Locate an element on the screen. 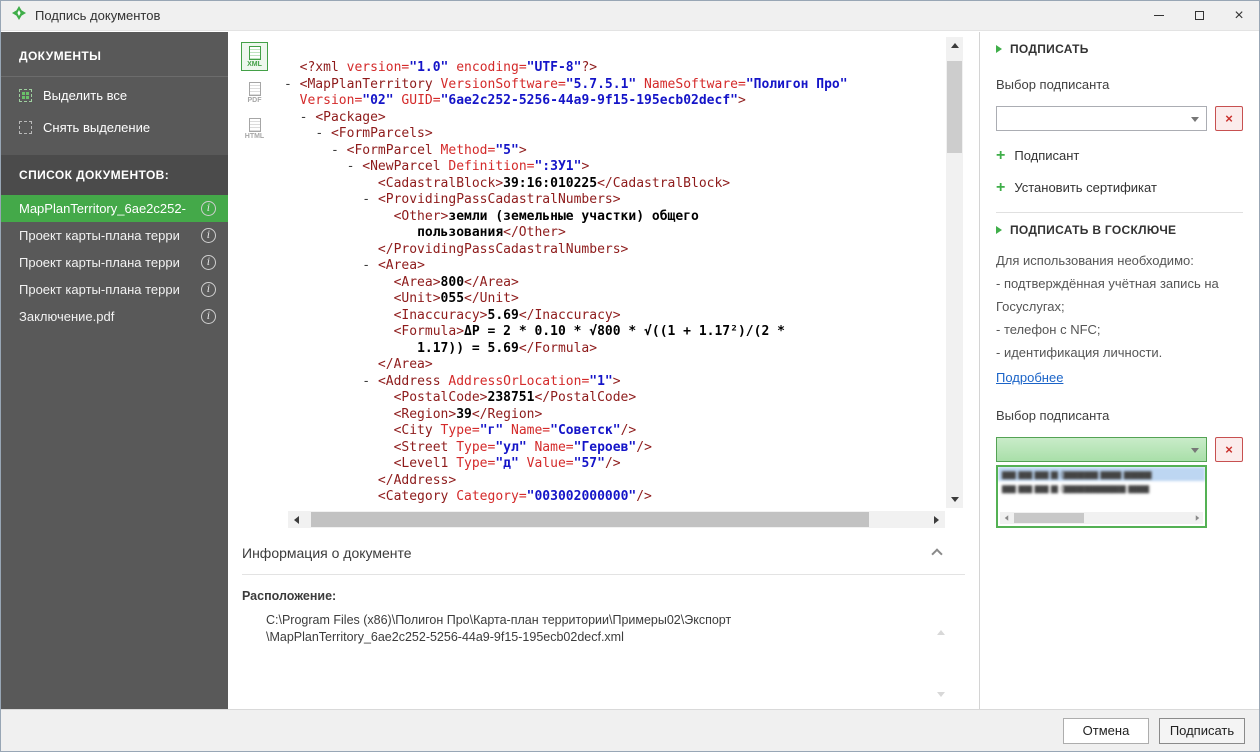  select-all-button: Выделить все is located at coordinates (114, 95).